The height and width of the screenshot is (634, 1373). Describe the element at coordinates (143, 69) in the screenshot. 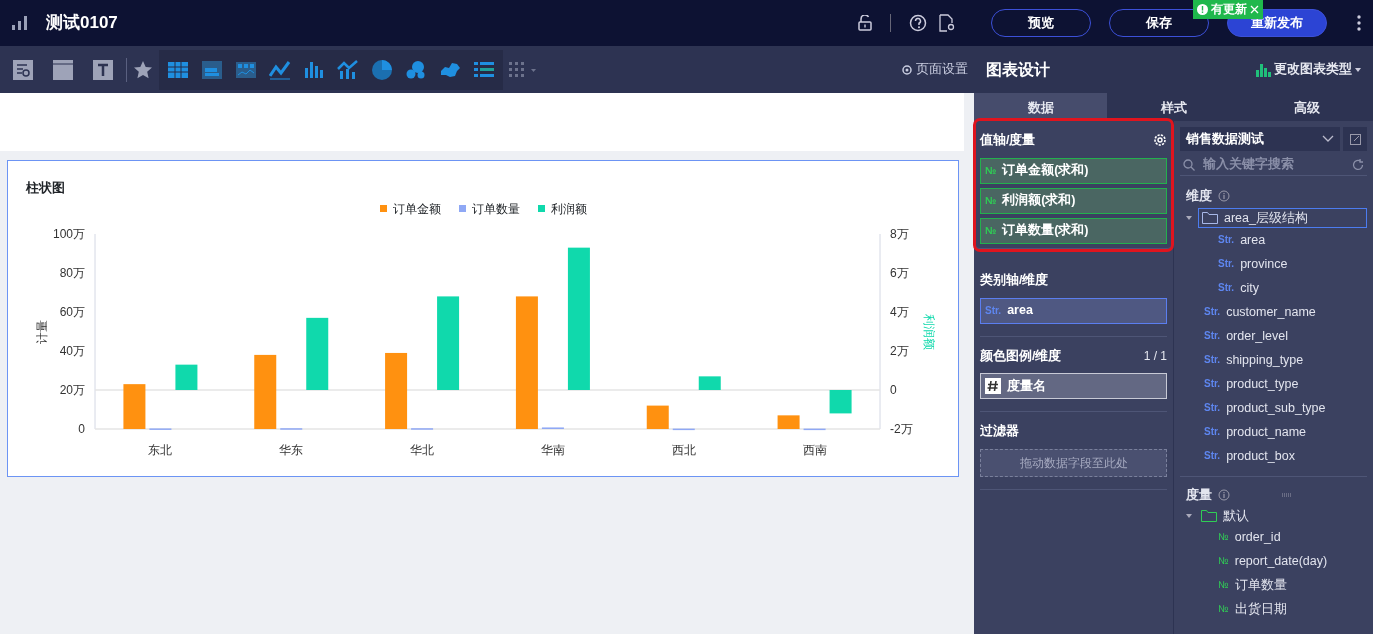

I see `star-icon` at that location.